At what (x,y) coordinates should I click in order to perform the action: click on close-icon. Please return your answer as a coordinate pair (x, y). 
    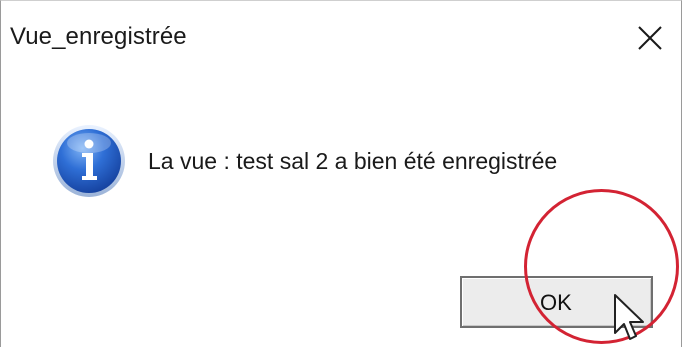
    Looking at the image, I should click on (650, 38).